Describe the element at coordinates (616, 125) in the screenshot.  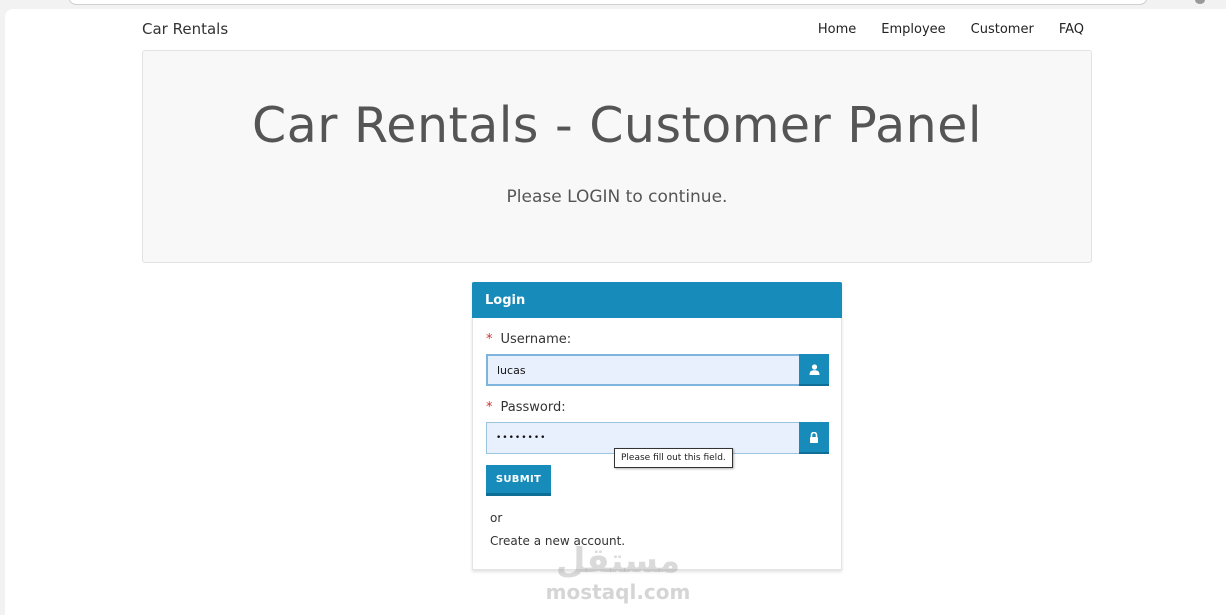
I see `page-title: Car Rentals - Customer Panel` at that location.